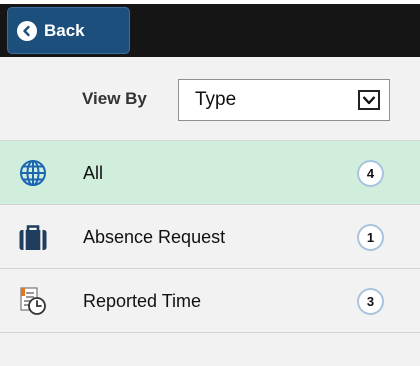 The height and width of the screenshot is (366, 420). What do you see at coordinates (33, 237) in the screenshot?
I see `briefcase-icon` at bounding box center [33, 237].